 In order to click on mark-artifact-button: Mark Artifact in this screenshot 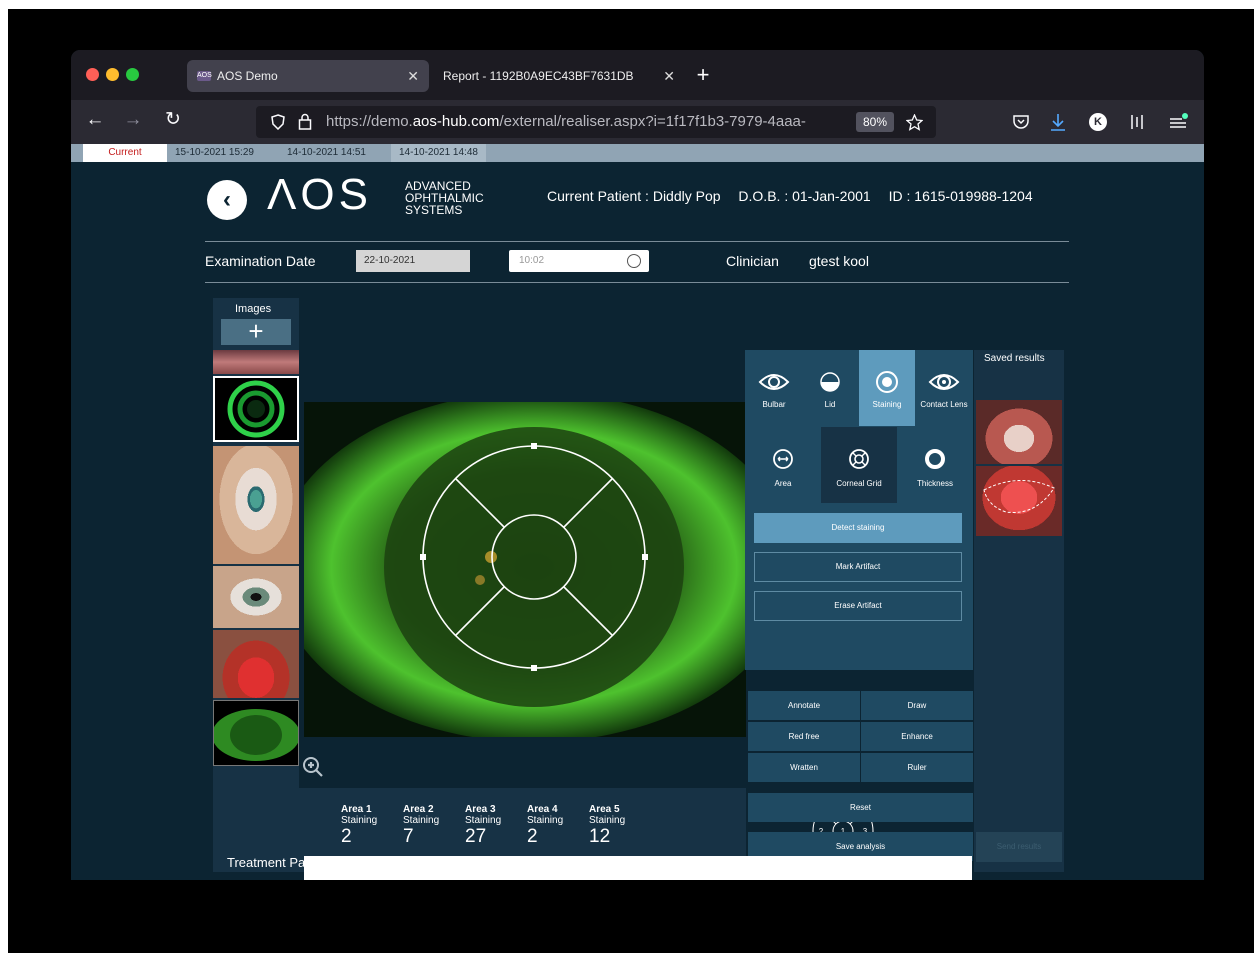, I will do `click(858, 567)`.